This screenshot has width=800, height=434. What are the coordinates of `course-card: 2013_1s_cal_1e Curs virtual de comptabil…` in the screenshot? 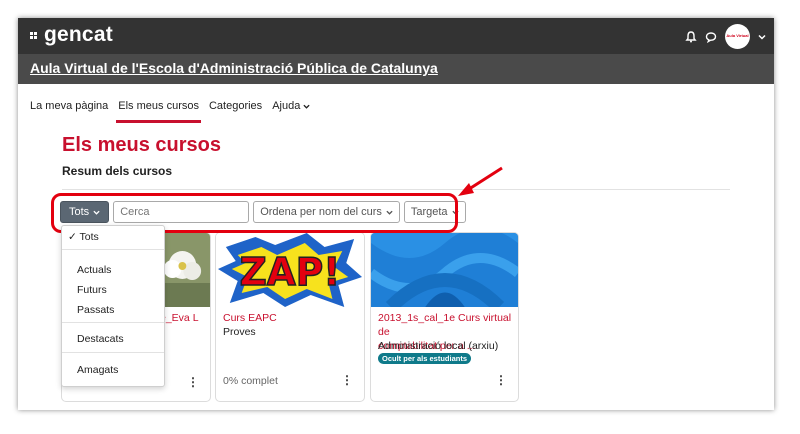 It's located at (444, 317).